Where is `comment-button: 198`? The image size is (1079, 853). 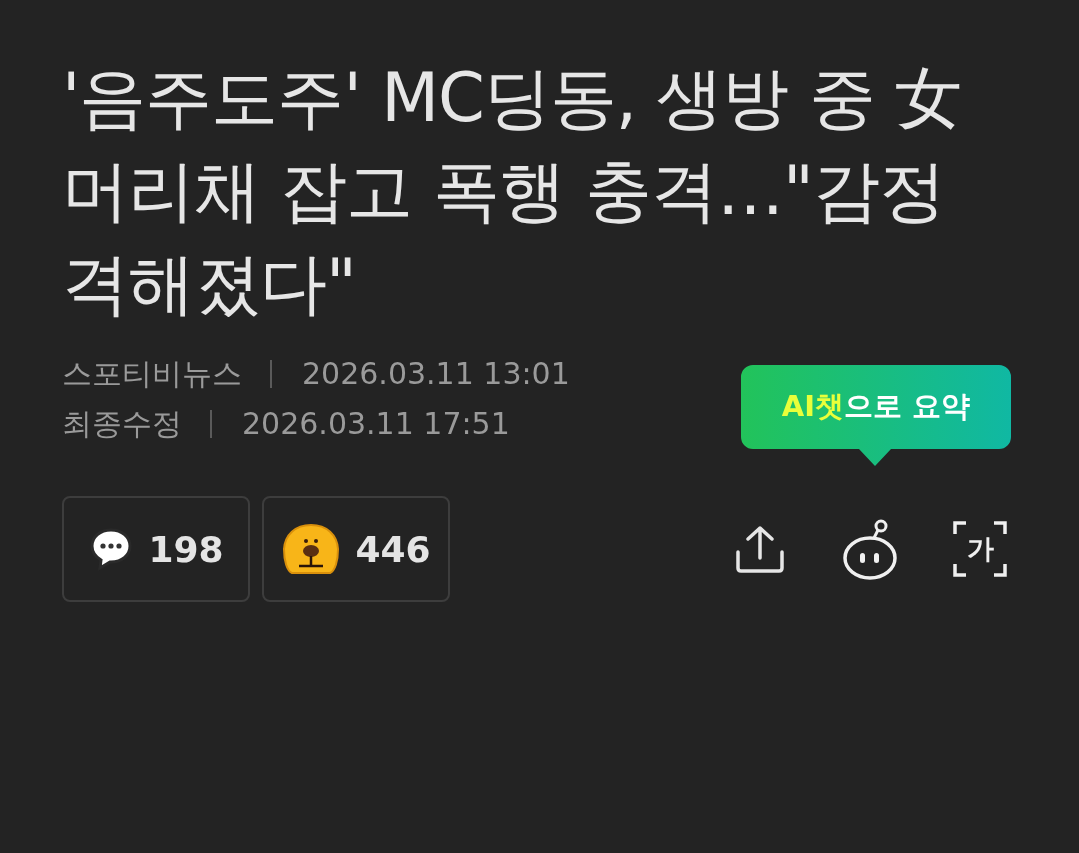 comment-button: 198 is located at coordinates (156, 549).